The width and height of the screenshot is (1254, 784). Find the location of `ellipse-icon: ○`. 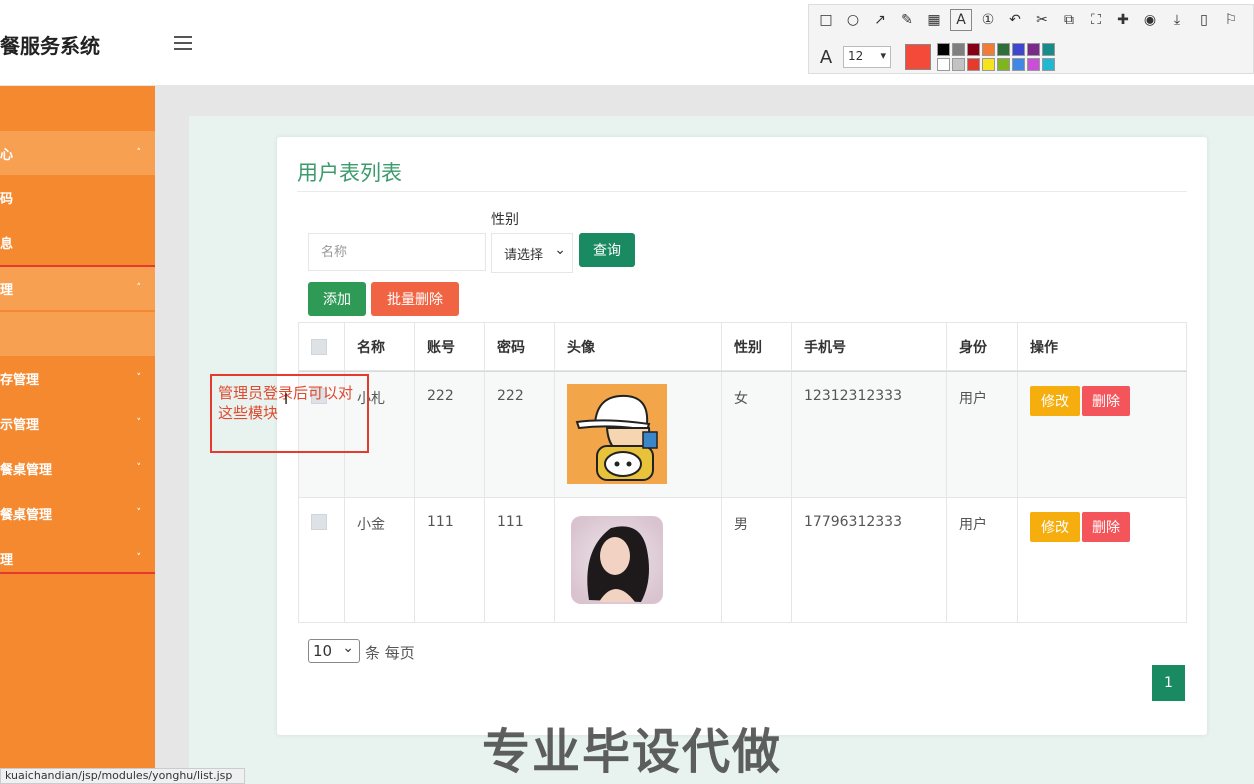

ellipse-icon: ○ is located at coordinates (853, 20).